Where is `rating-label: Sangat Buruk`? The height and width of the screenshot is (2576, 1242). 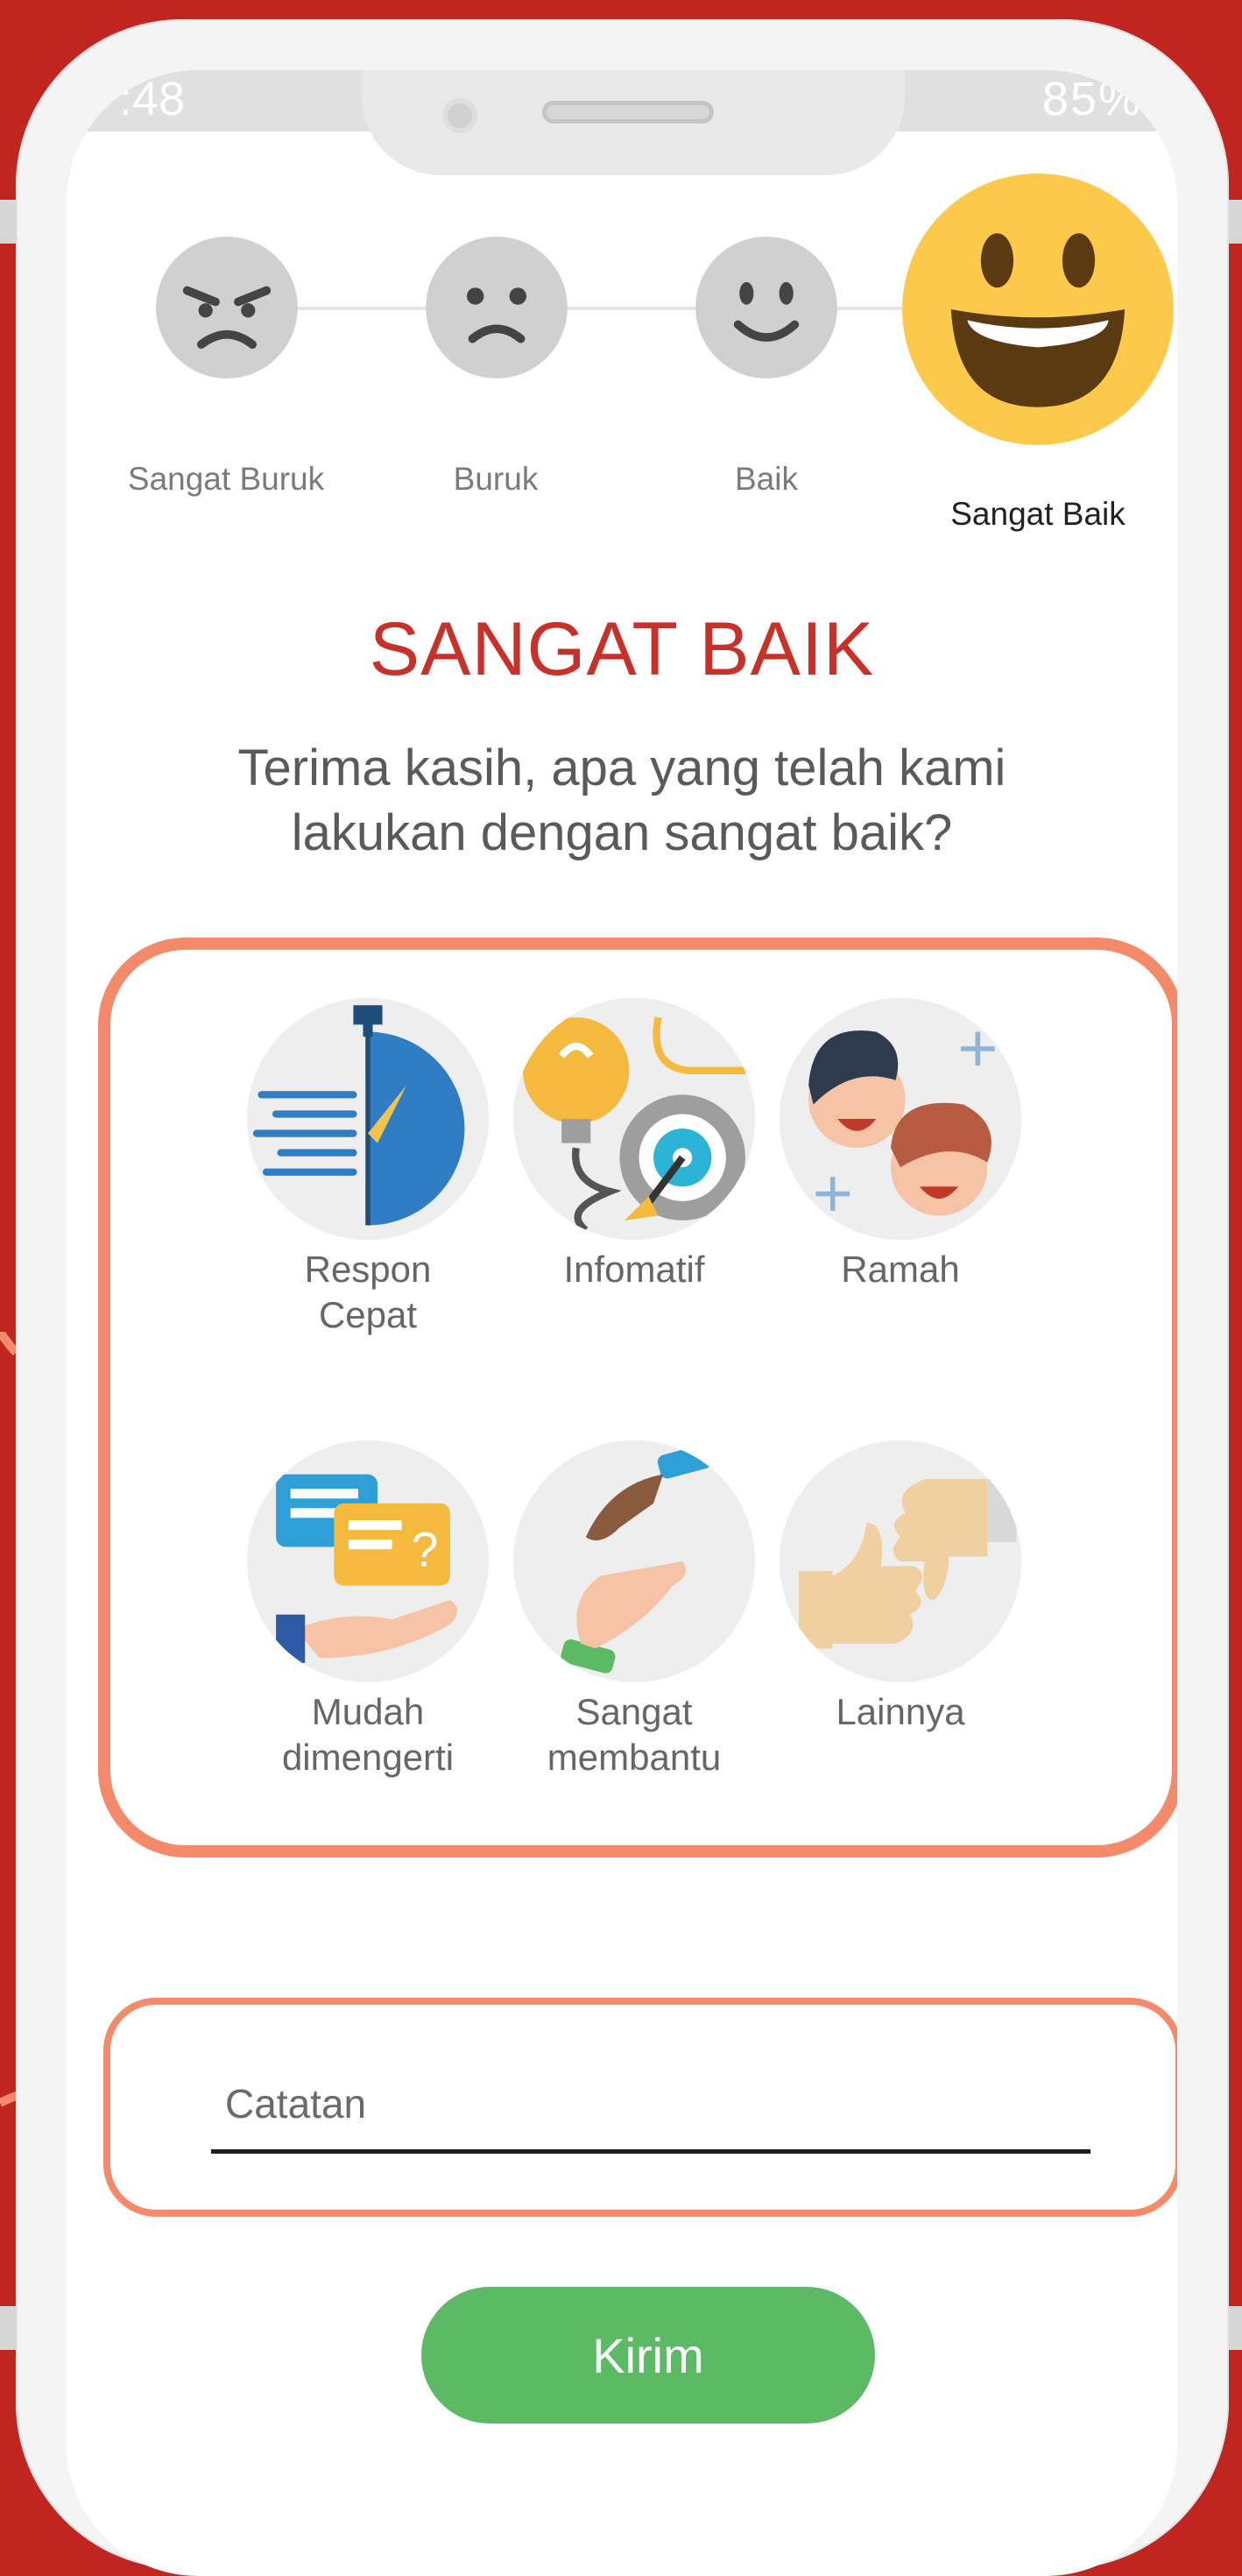
rating-label: Sangat Buruk is located at coordinates (226, 479).